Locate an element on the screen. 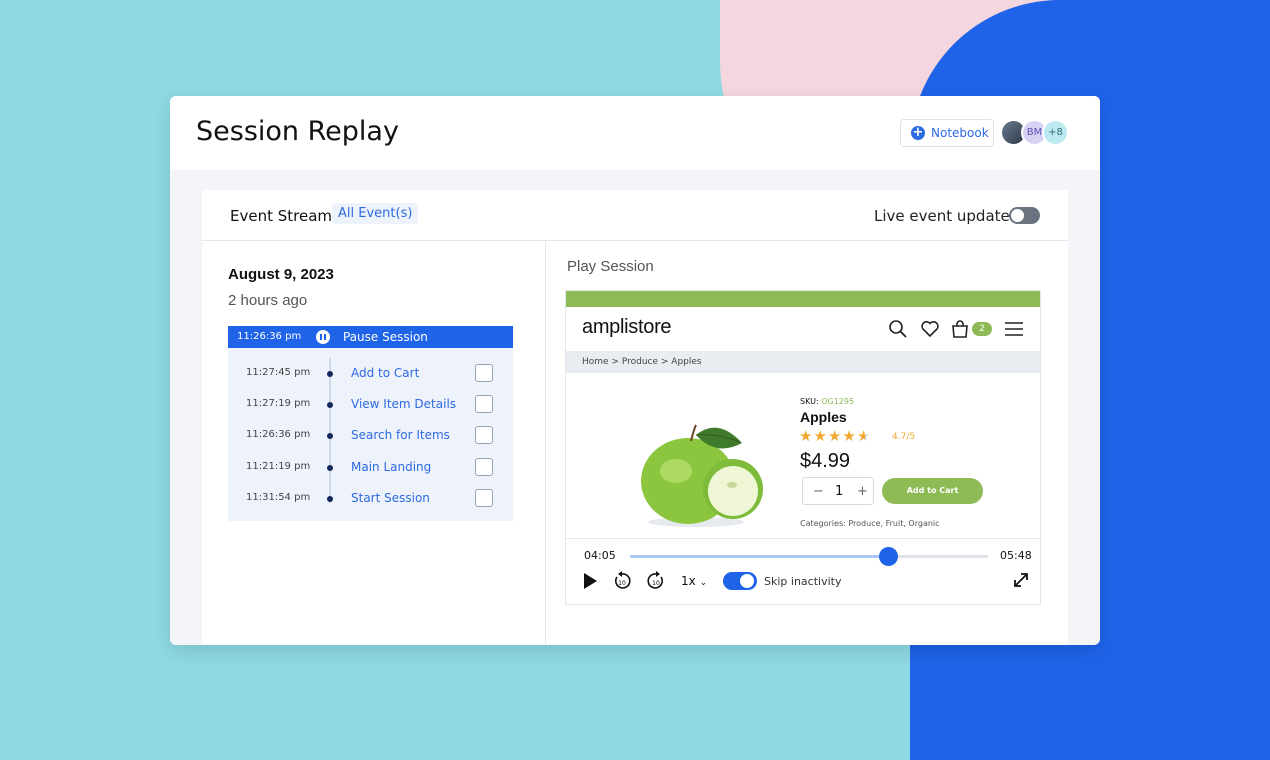 The image size is (1270, 760). playback-speed-dropdown: 1x ⌄ is located at coordinates (694, 581).